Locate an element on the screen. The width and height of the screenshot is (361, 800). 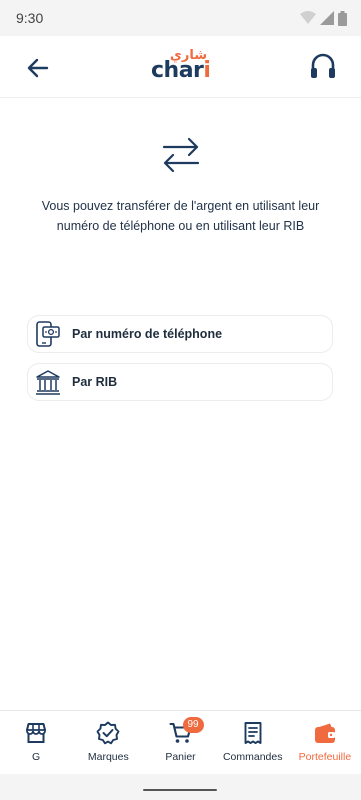
nav-item-store: G is located at coordinates (36, 742).